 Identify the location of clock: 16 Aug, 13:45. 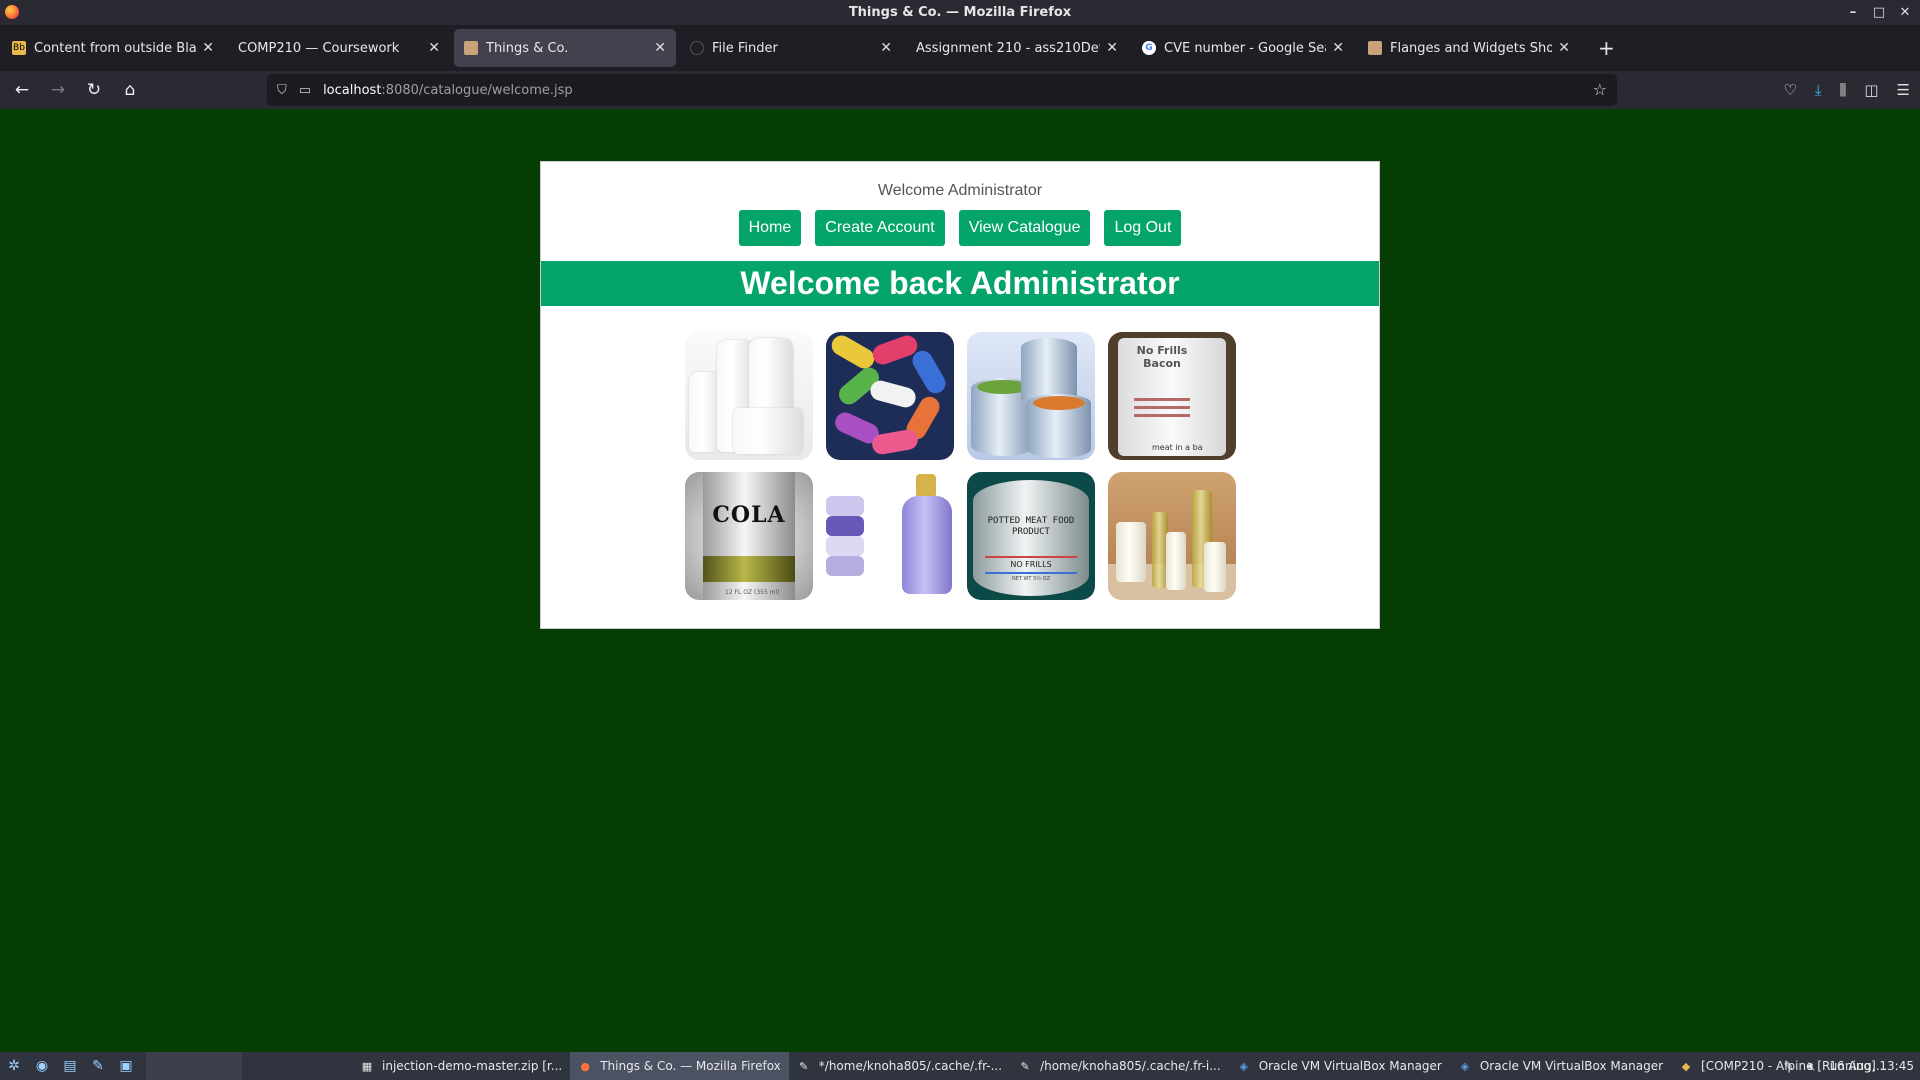
(1871, 1066).